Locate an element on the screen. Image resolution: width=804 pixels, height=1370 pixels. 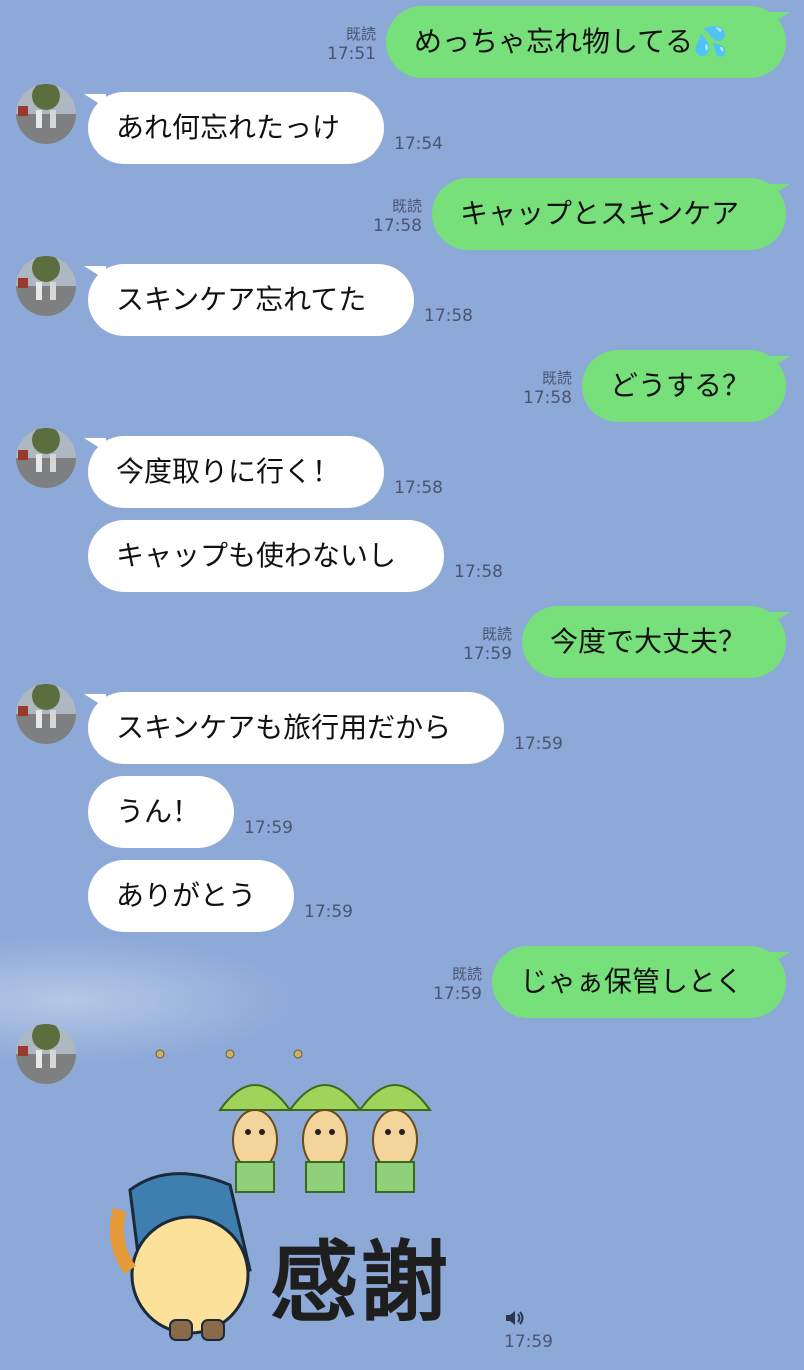
incoming-message-bubble: キャップも使わないし is located at coordinates (266, 556).